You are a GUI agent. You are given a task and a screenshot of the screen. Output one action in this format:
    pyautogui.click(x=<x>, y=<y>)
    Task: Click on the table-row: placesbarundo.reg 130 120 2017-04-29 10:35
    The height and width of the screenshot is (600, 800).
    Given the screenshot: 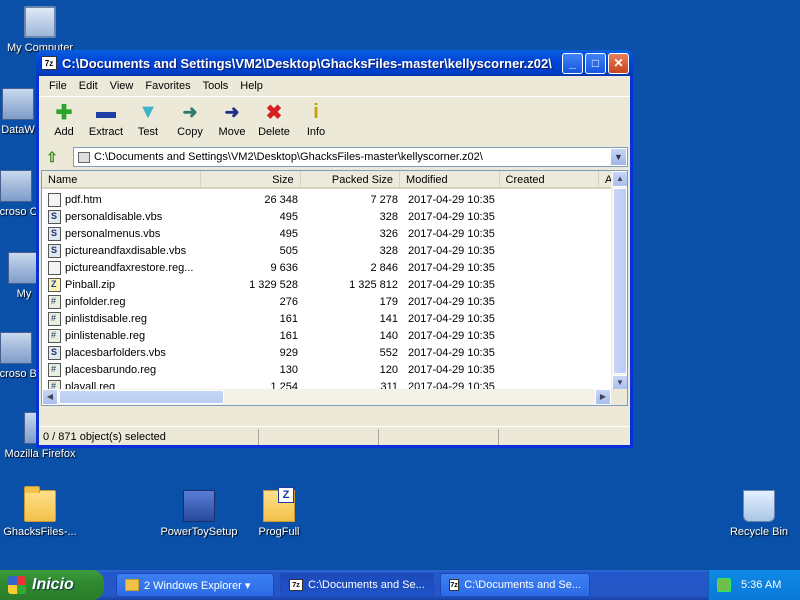 What is the action you would take?
    pyautogui.click(x=326, y=369)
    